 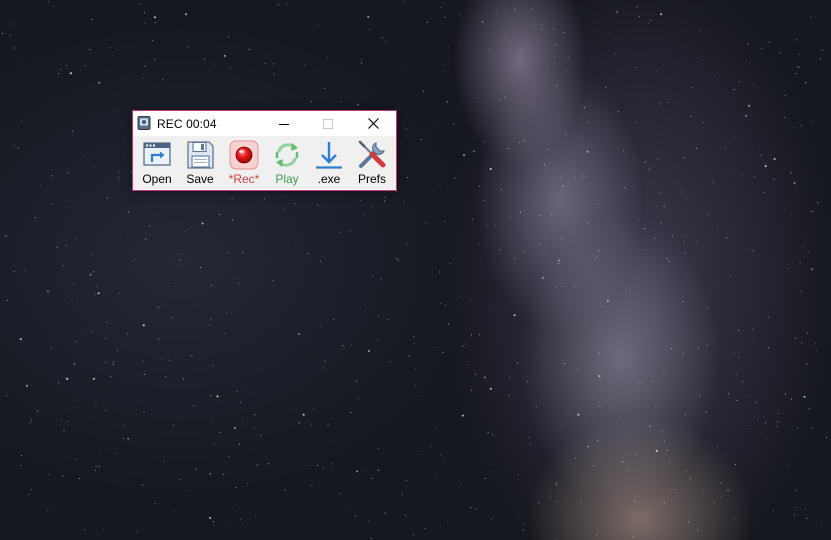 What do you see at coordinates (329, 162) in the screenshot?
I see `export-exe-button: .exe` at bounding box center [329, 162].